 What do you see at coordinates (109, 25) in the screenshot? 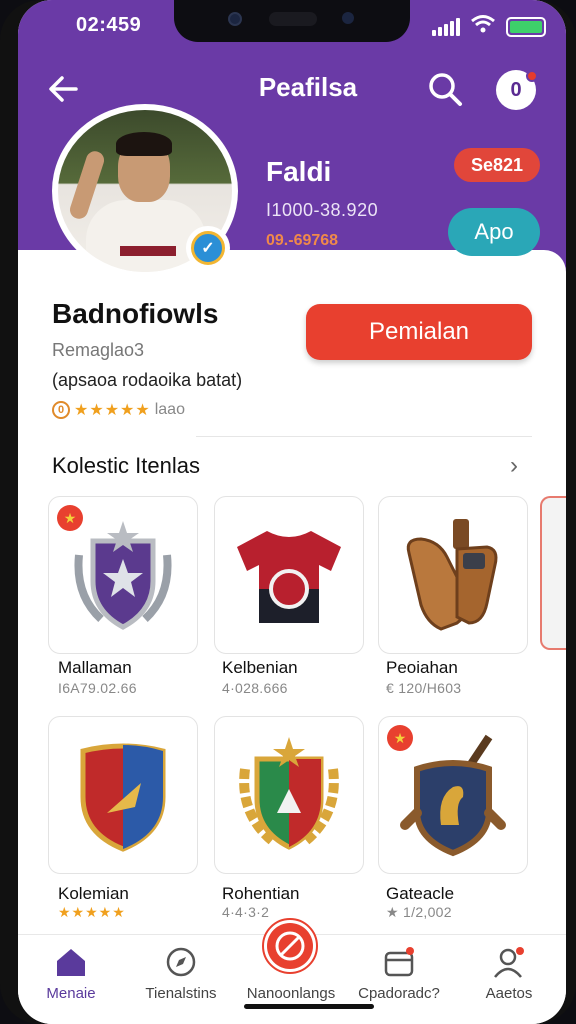
I see `status-time: 02:459` at bounding box center [109, 25].